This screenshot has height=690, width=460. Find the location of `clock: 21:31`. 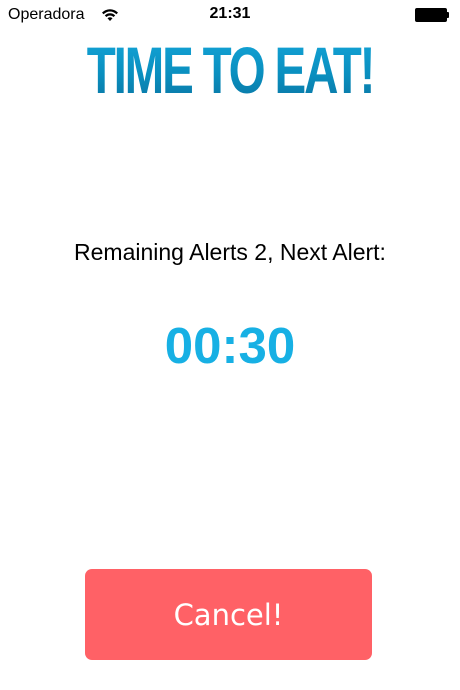

clock: 21:31 is located at coordinates (230, 13).